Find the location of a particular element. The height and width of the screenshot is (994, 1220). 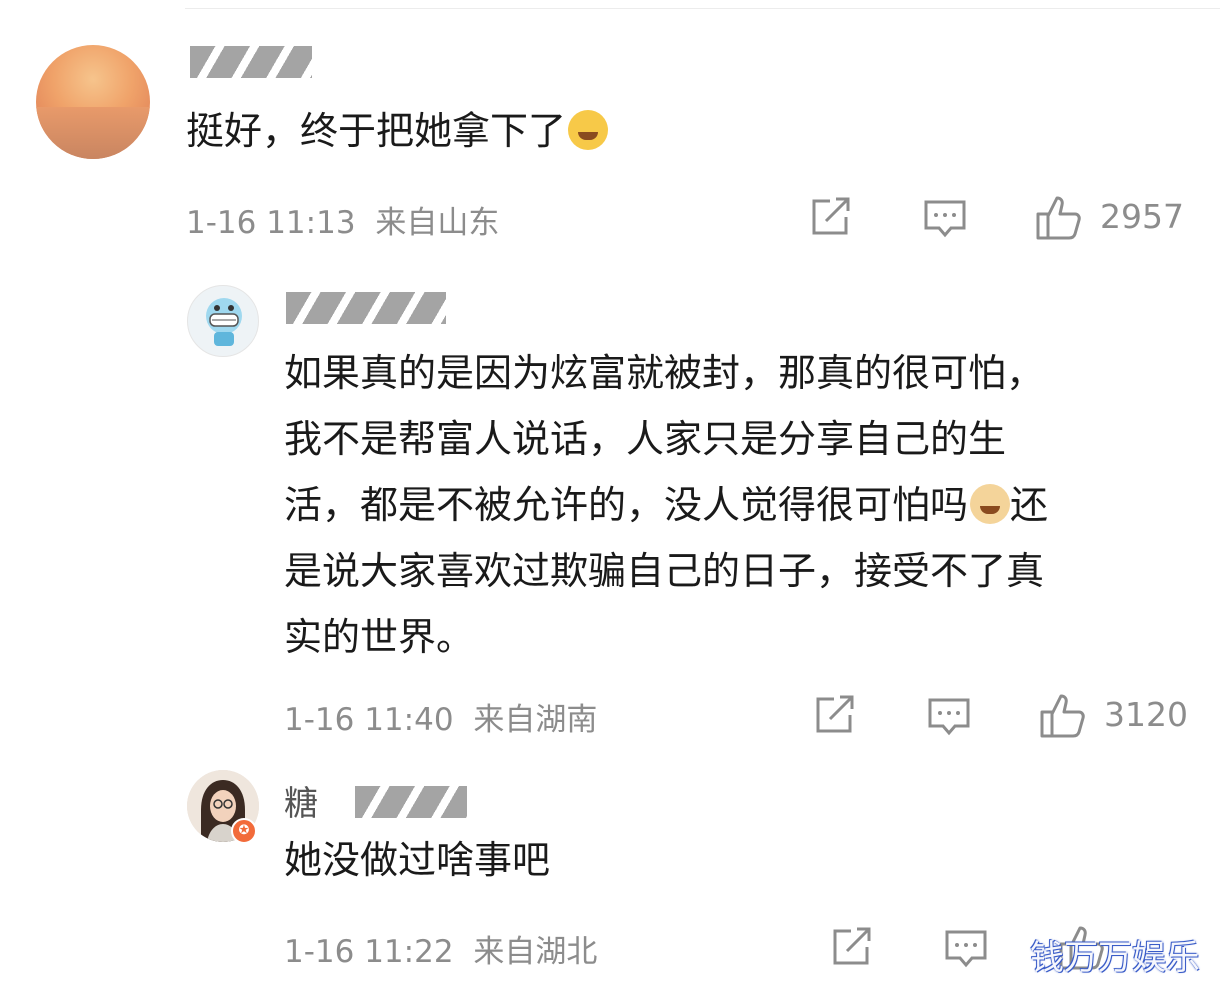

comment-text: 挺好，终于把她拿下了 is located at coordinates (397, 131).